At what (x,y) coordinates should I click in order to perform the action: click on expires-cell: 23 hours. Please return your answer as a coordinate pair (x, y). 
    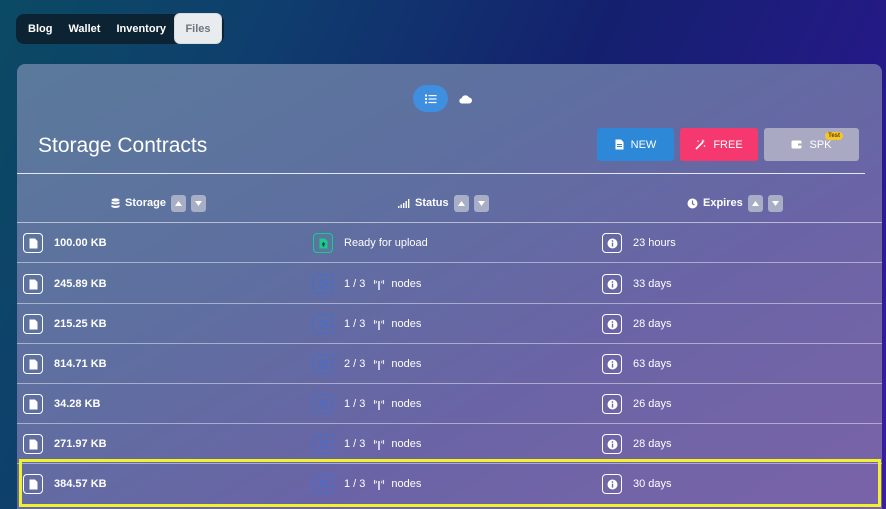
    Looking at the image, I should click on (639, 243).